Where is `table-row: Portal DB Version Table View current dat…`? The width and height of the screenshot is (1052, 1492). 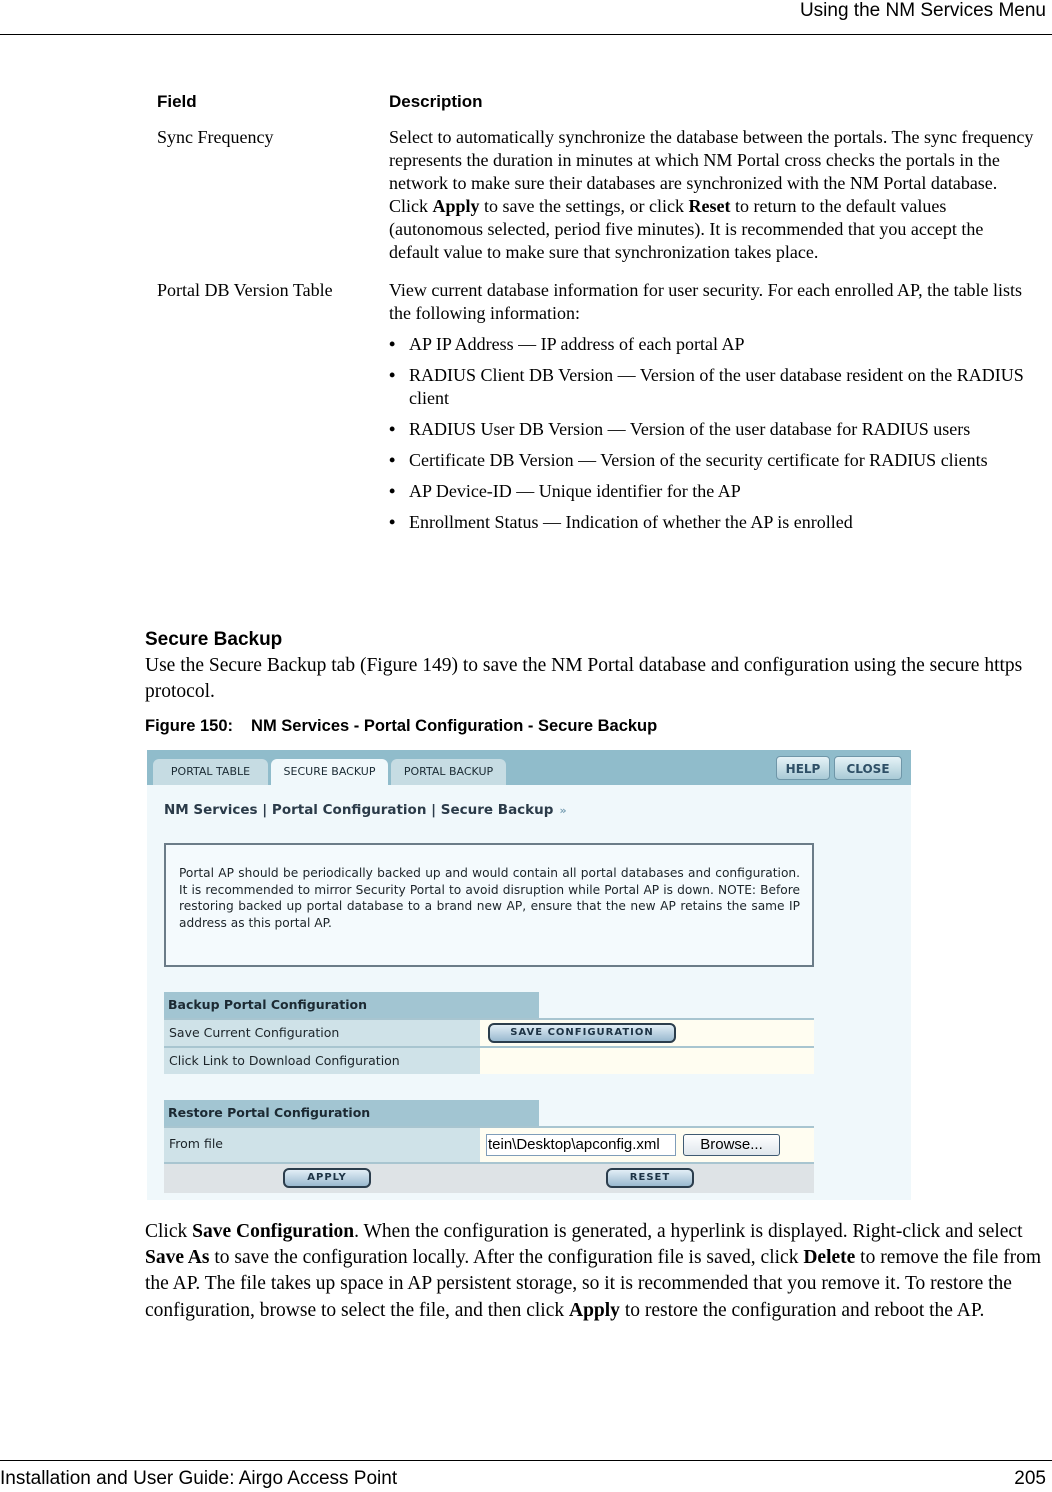 table-row: Portal DB Version Table View current dat… is located at coordinates (597, 406).